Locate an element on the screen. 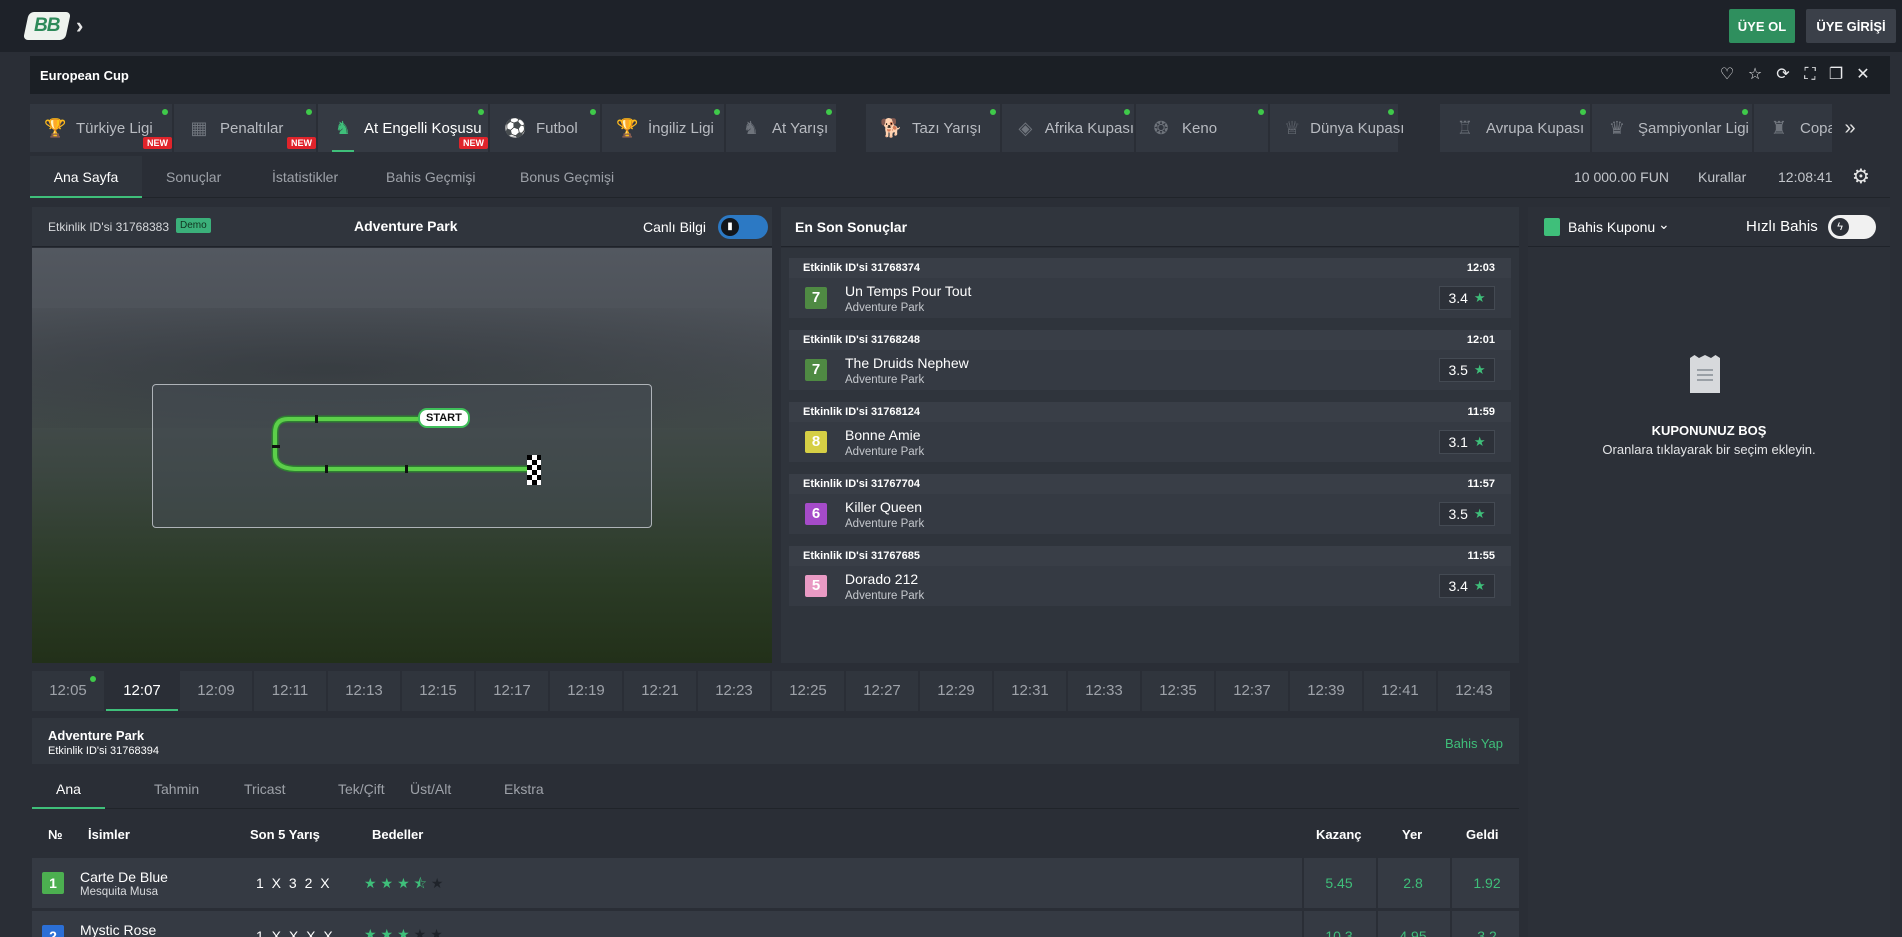 This screenshot has height=937, width=1902. gear-icon: ⚙ is located at coordinates (1861, 177).